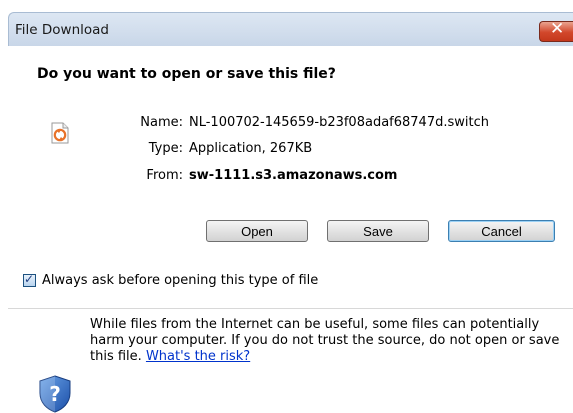 Image resolution: width=573 pixels, height=413 pixels. Describe the element at coordinates (501, 231) in the screenshot. I see `cancel-button: Cancel` at that location.